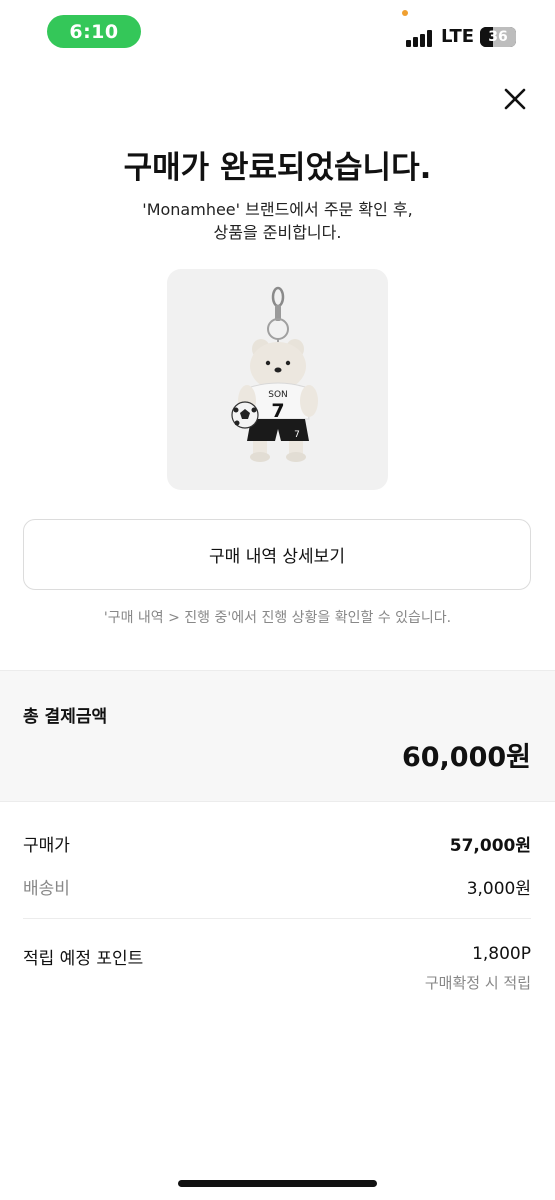  I want to click on product-image: SON 7 7, so click(277, 379).